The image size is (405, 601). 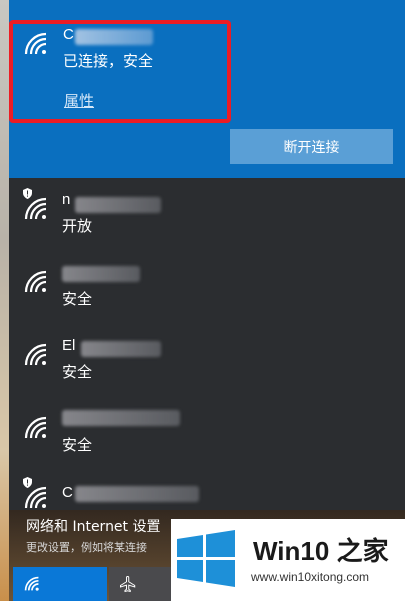 What do you see at coordinates (144, 584) in the screenshot?
I see `airplane-mode-quick-action` at bounding box center [144, 584].